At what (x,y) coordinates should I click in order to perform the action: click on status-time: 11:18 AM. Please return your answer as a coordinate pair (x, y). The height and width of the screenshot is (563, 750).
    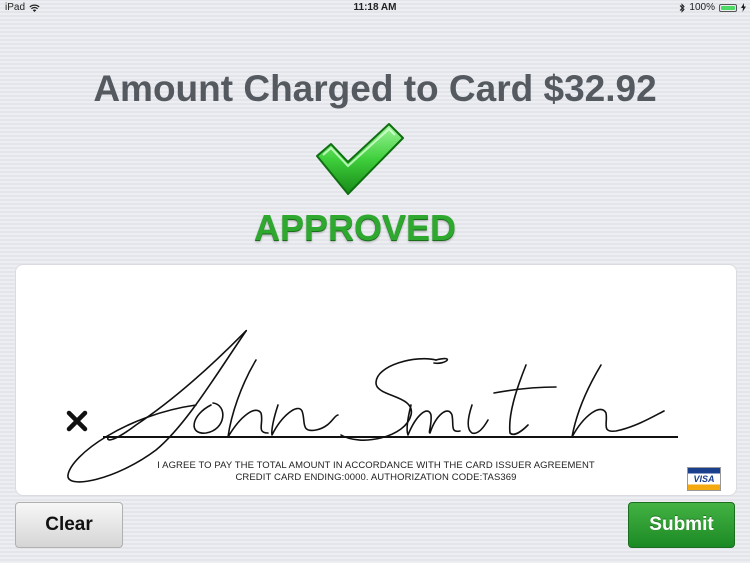
    Looking at the image, I should click on (375, 7).